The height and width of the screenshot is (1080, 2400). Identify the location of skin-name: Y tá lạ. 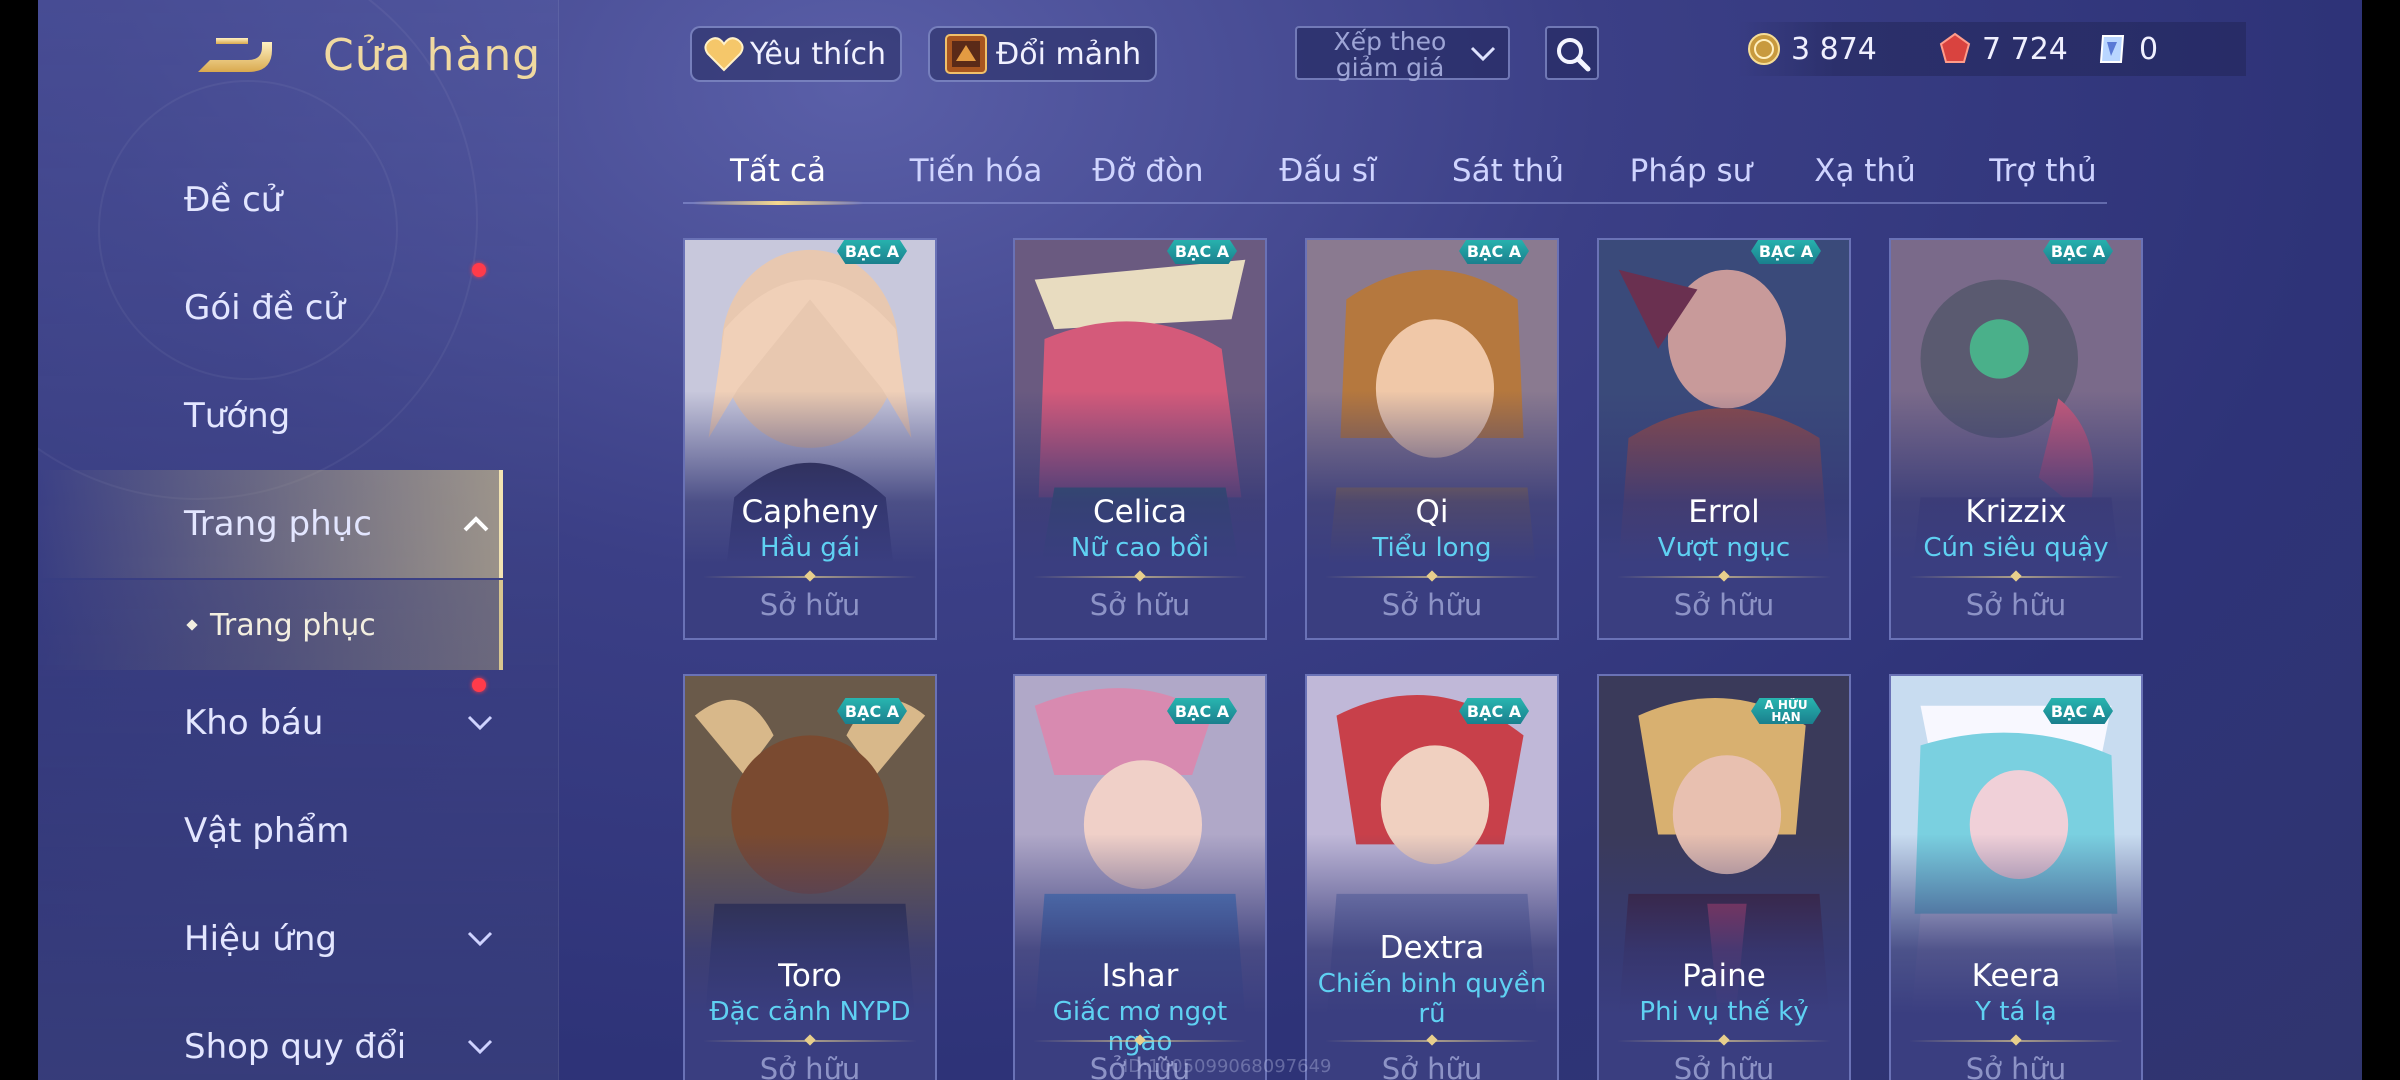
(2016, 1012).